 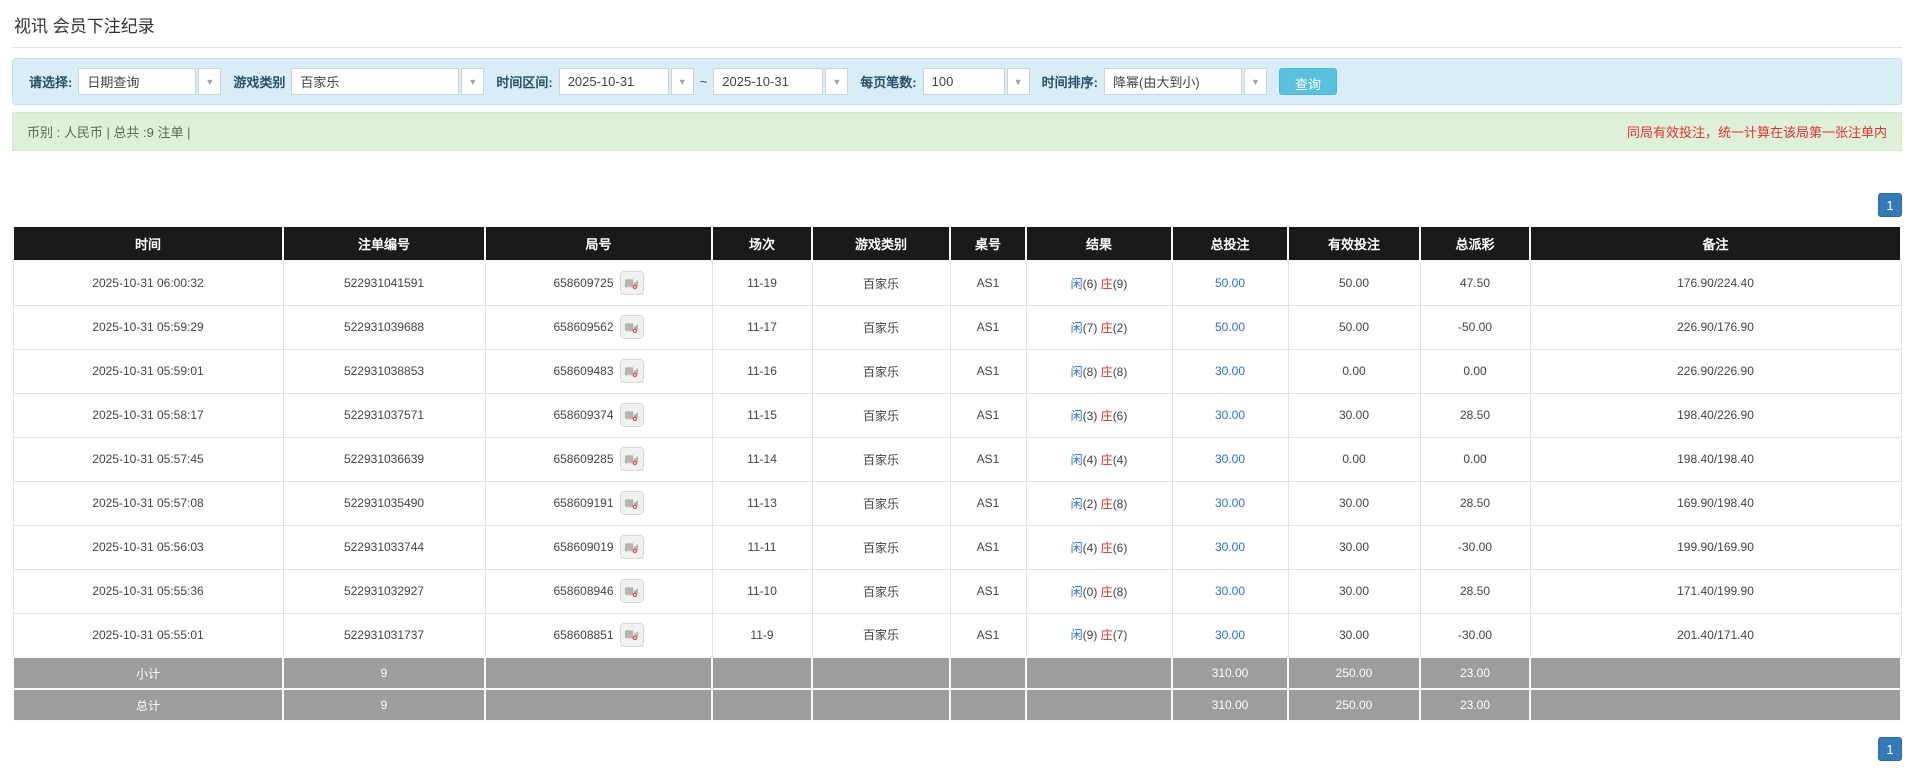 I want to click on cell-session: 11-11, so click(x=762, y=547).